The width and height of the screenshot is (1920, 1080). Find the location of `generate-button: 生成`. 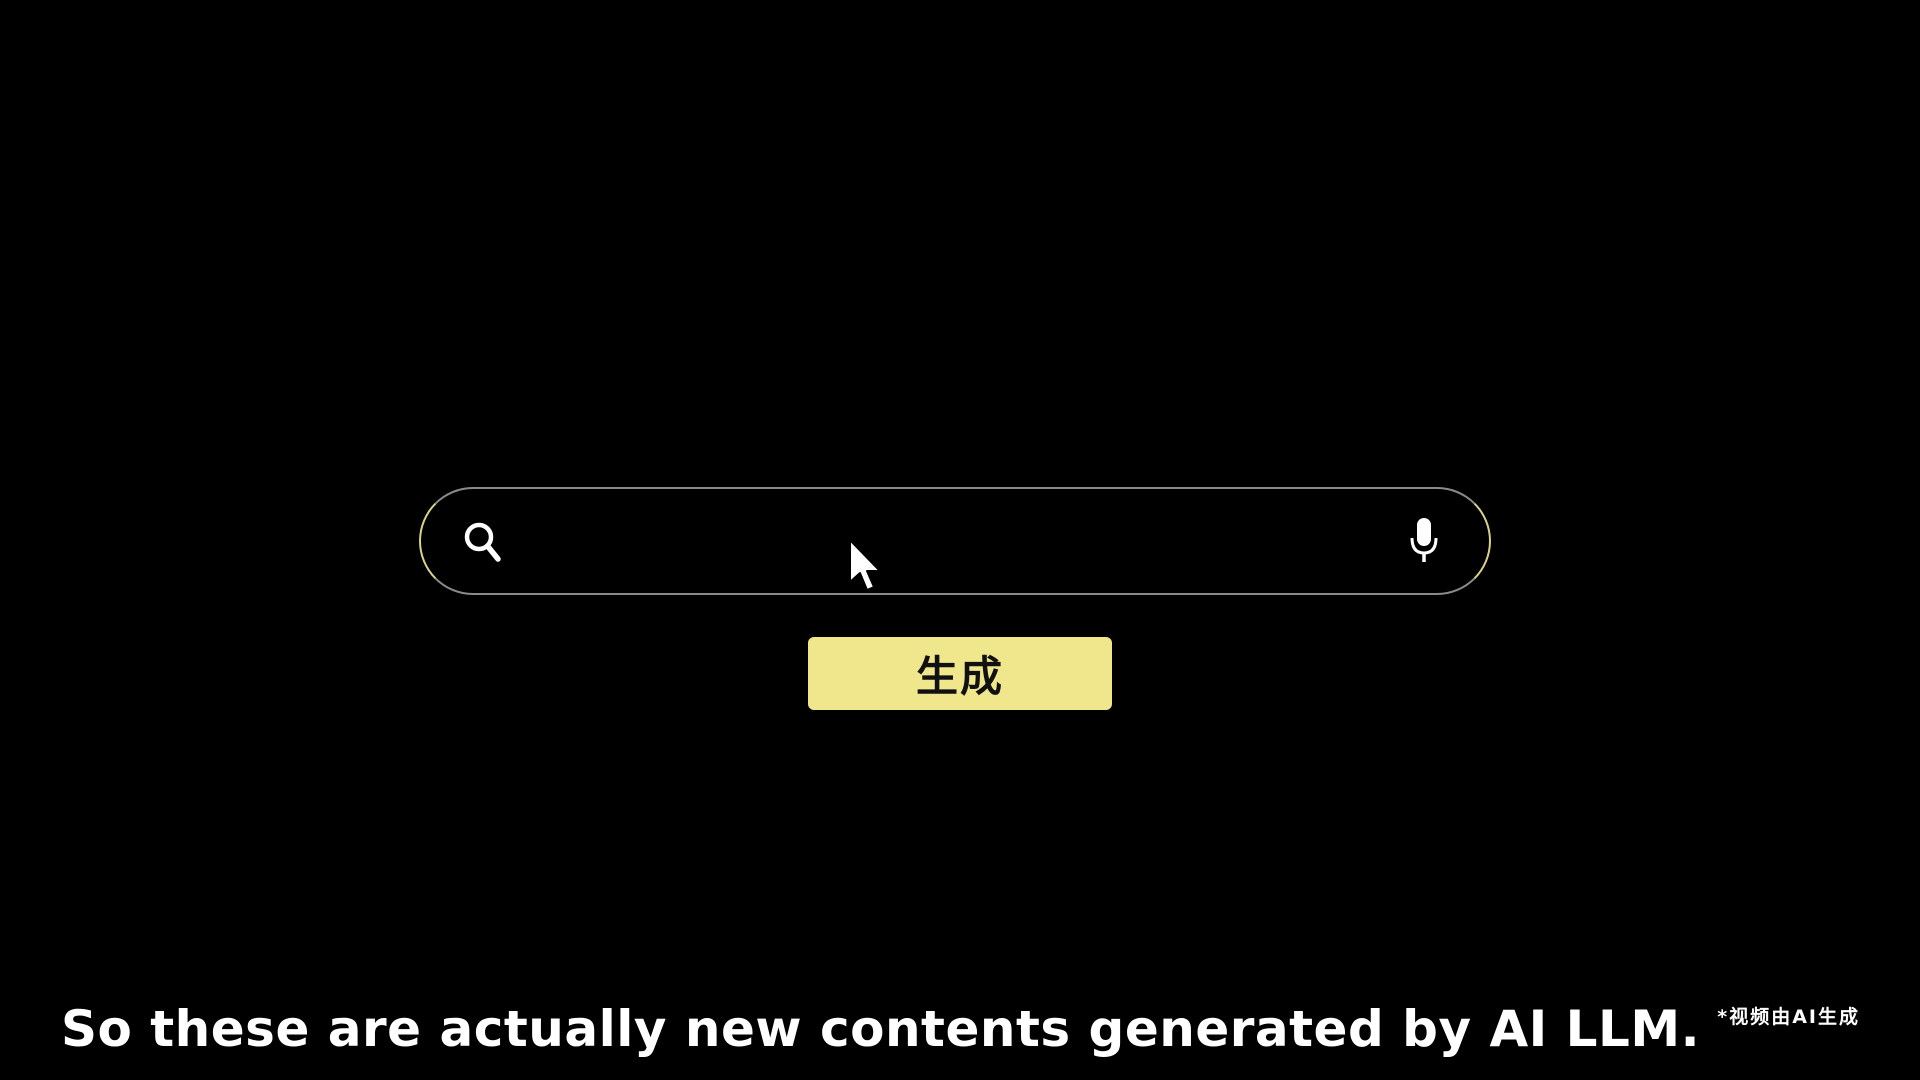

generate-button: 生成 is located at coordinates (960, 673).